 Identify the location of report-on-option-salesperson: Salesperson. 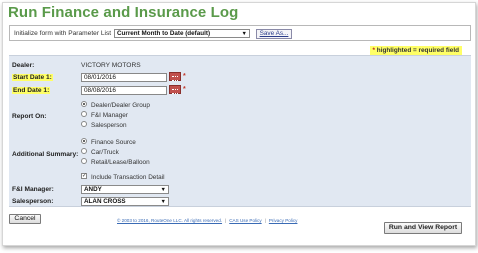
(104, 125).